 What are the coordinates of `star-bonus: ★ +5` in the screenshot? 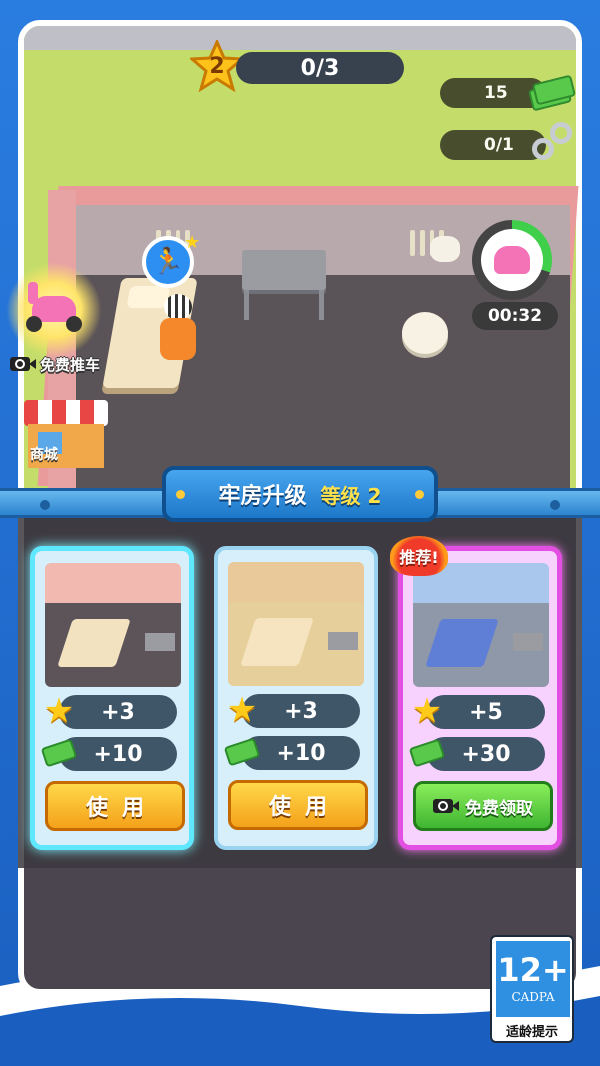 It's located at (478, 711).